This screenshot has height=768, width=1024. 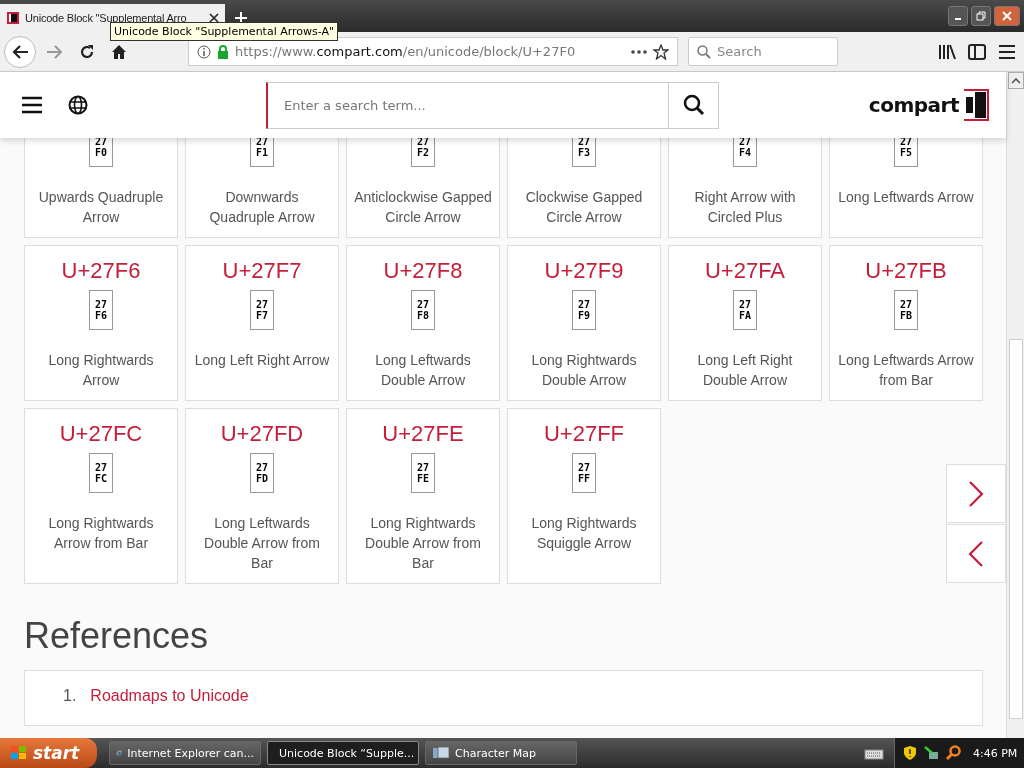 What do you see at coordinates (262, 434) in the screenshot?
I see `code-point: U+27FD` at bounding box center [262, 434].